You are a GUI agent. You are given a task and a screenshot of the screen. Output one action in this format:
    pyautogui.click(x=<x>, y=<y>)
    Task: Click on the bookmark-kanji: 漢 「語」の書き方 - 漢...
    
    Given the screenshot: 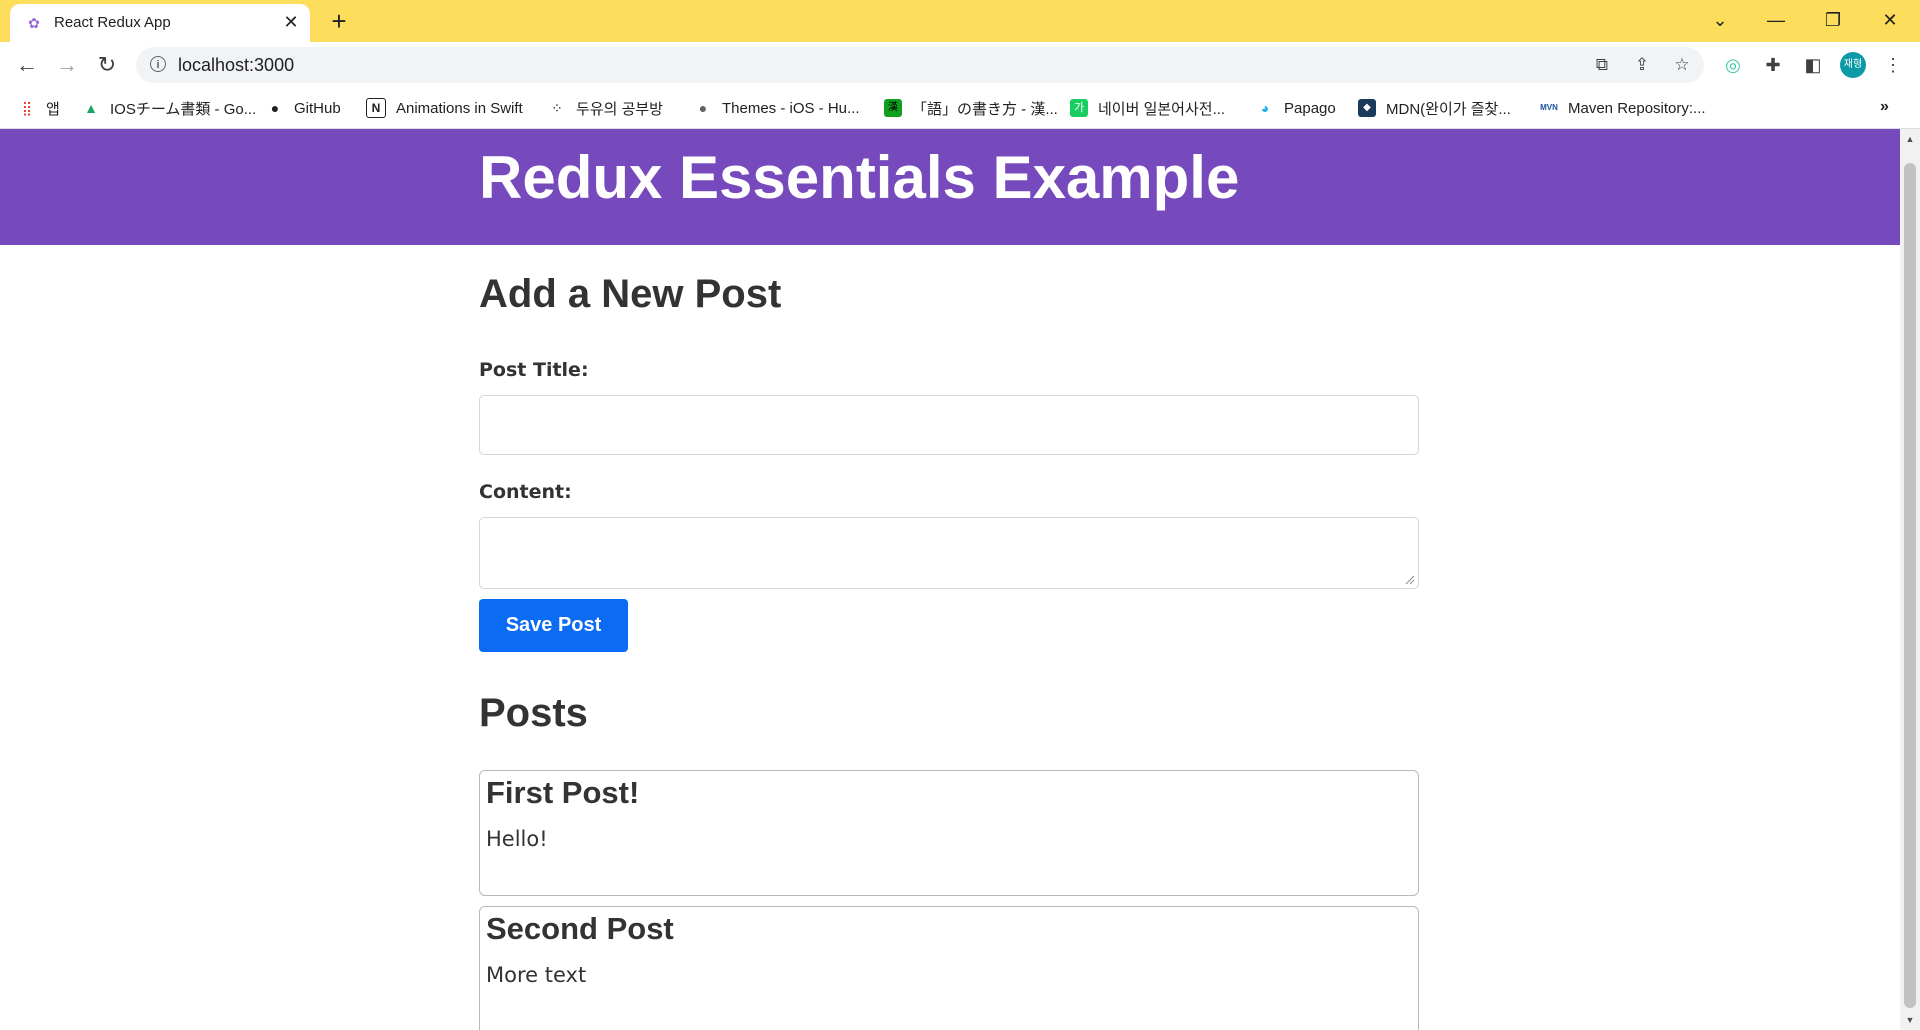 What is the action you would take?
    pyautogui.click(x=971, y=108)
    